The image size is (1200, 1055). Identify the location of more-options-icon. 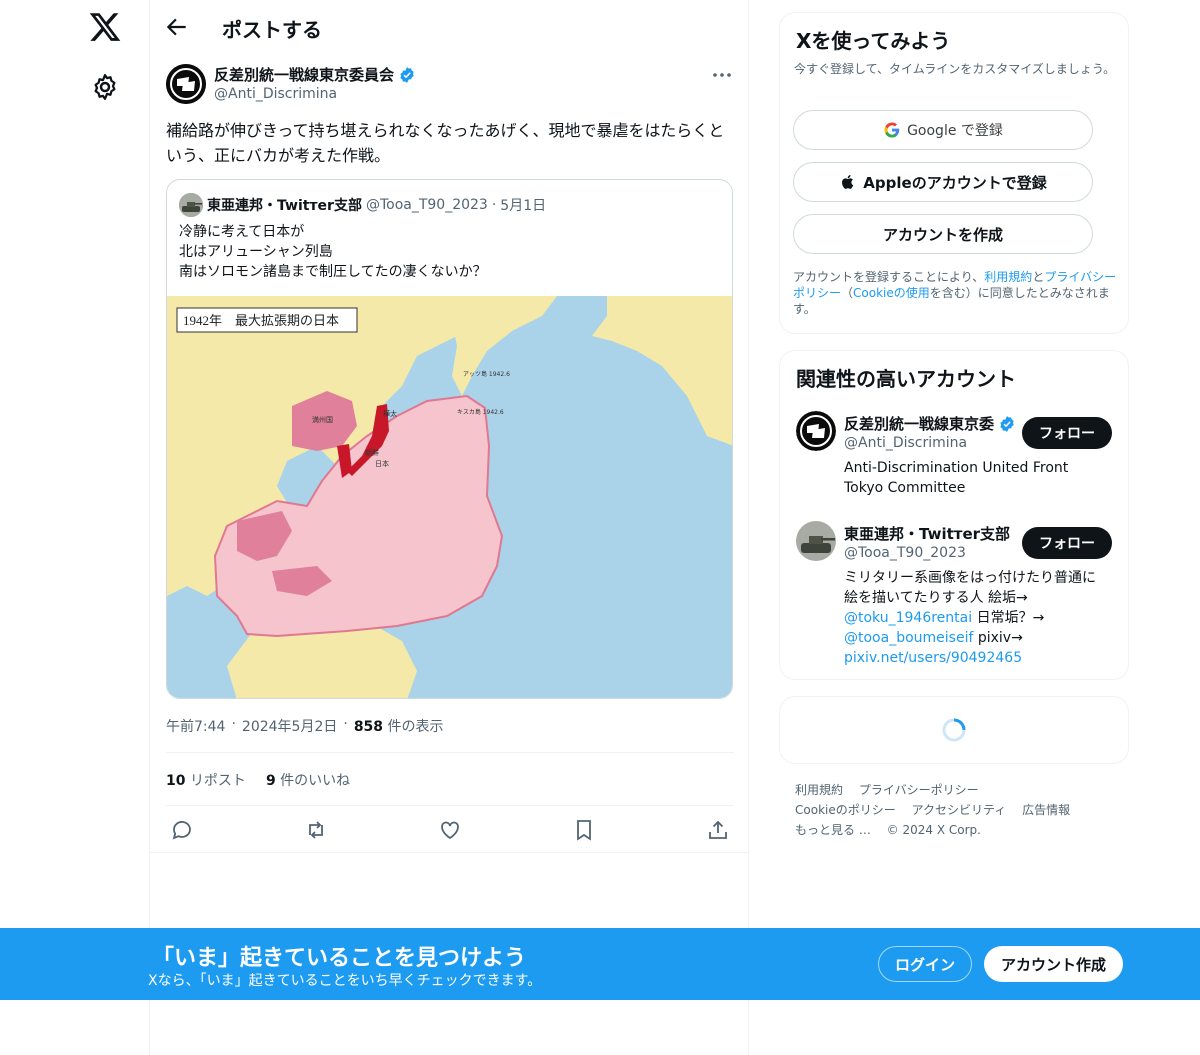
(722, 75).